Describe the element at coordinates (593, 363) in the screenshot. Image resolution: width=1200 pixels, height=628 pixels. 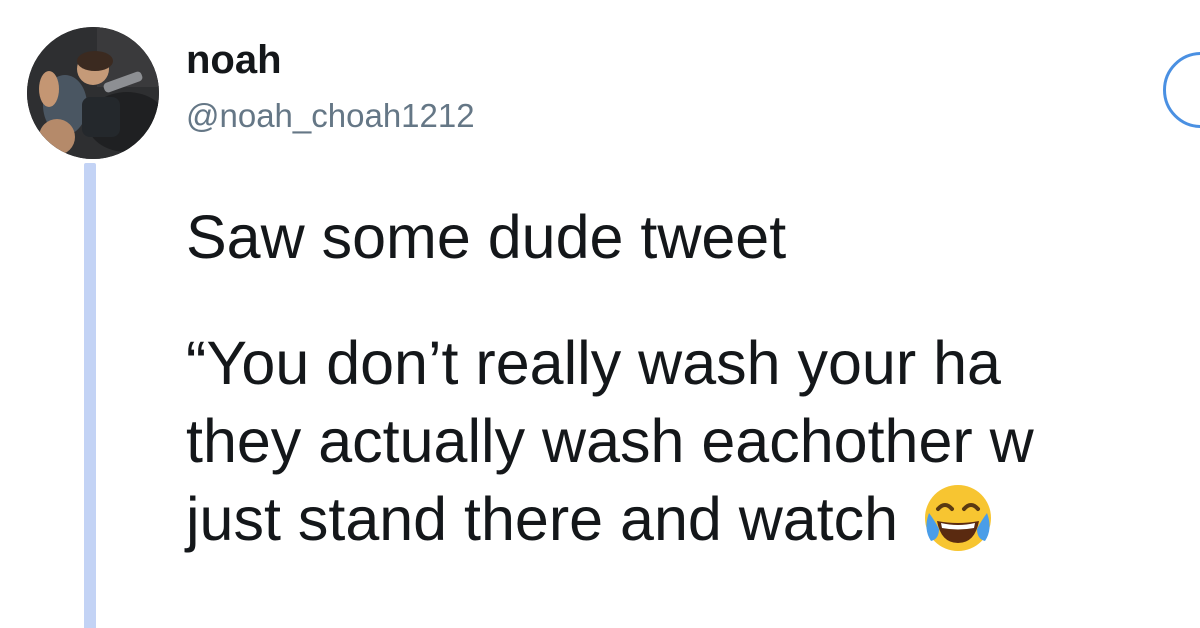
I see `tweet-text-line: “You don’t really wash your ha` at that location.